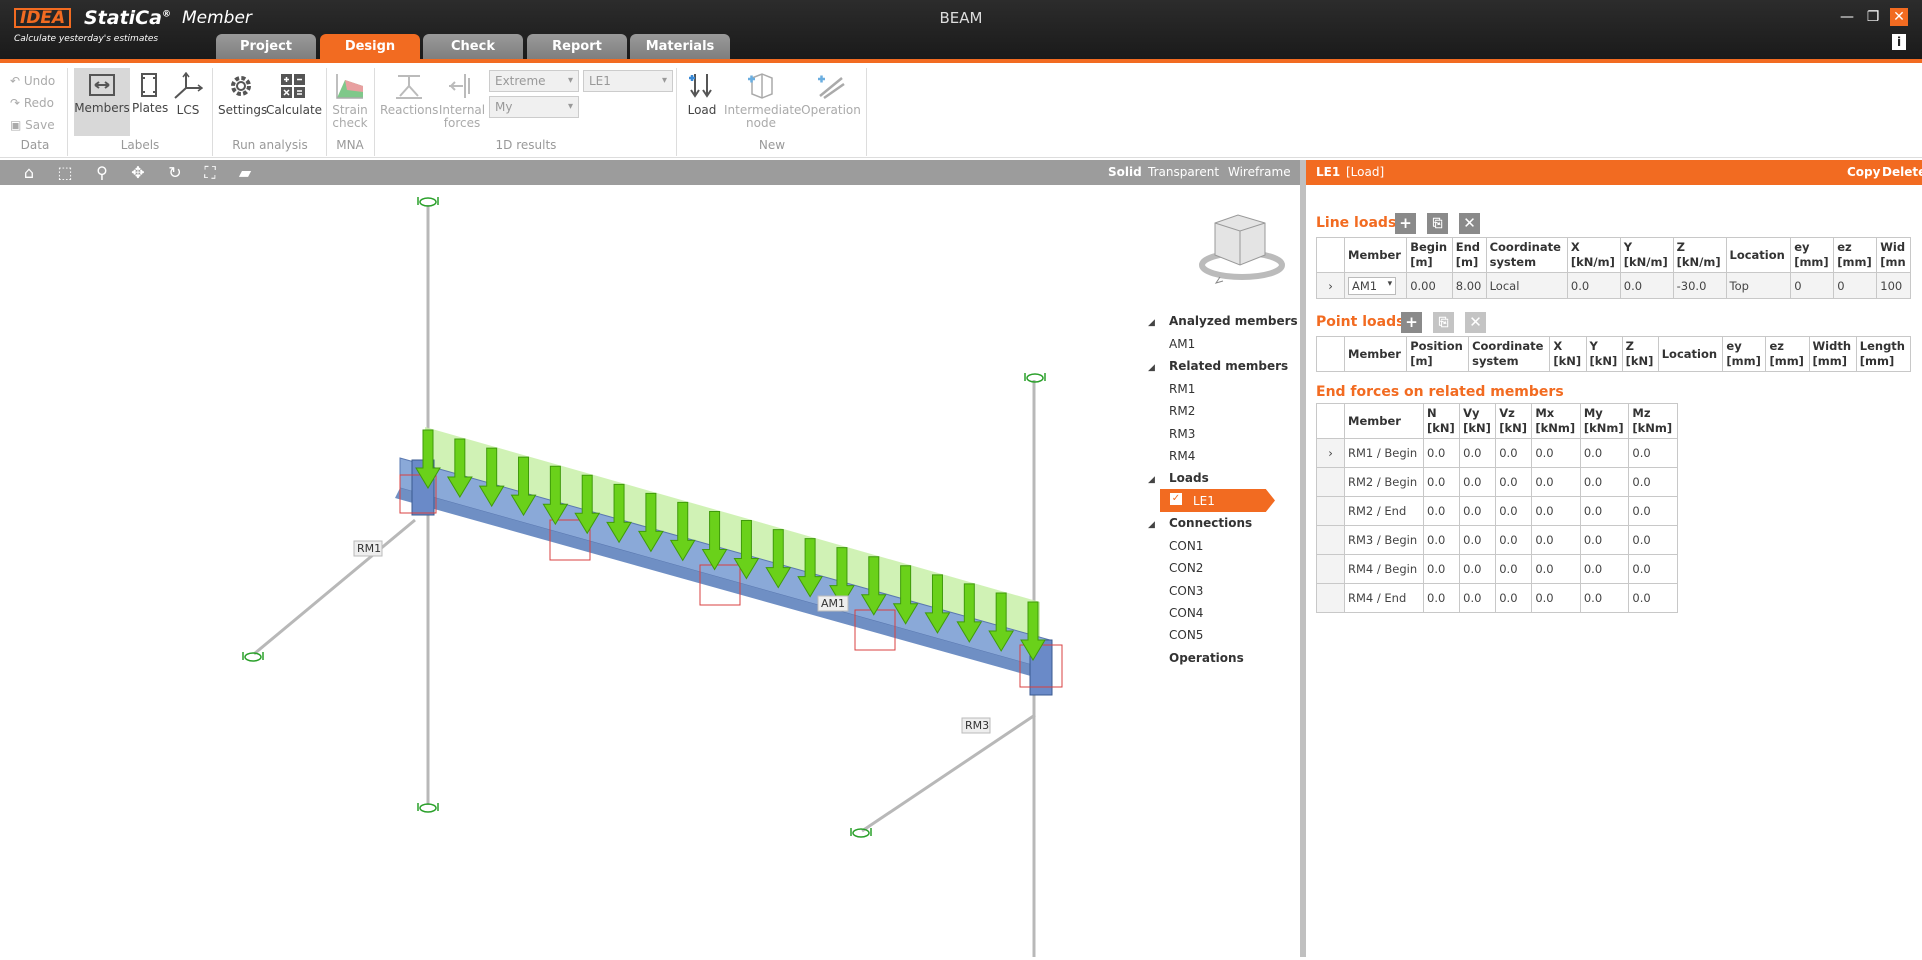  What do you see at coordinates (1384, 511) in the screenshot?
I see `table-cell: RM2 / End` at bounding box center [1384, 511].